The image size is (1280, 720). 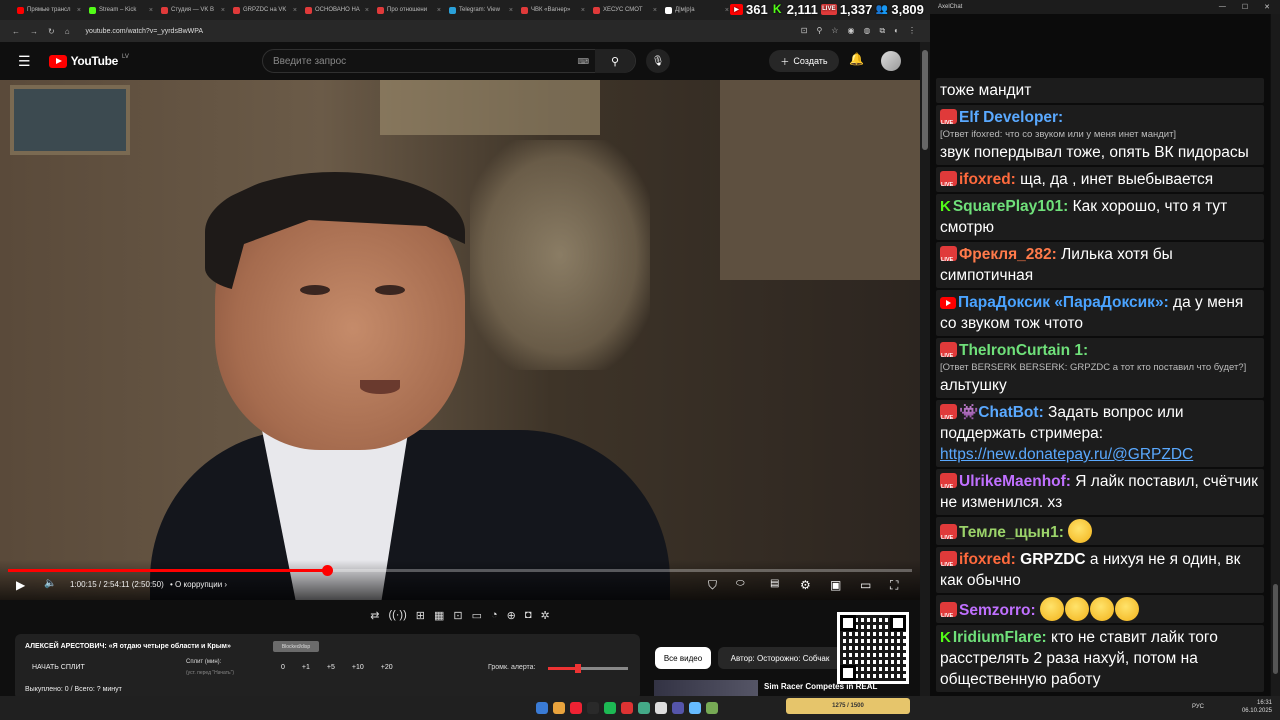 I want to click on frame-icon: ▭, so click(x=477, y=615).